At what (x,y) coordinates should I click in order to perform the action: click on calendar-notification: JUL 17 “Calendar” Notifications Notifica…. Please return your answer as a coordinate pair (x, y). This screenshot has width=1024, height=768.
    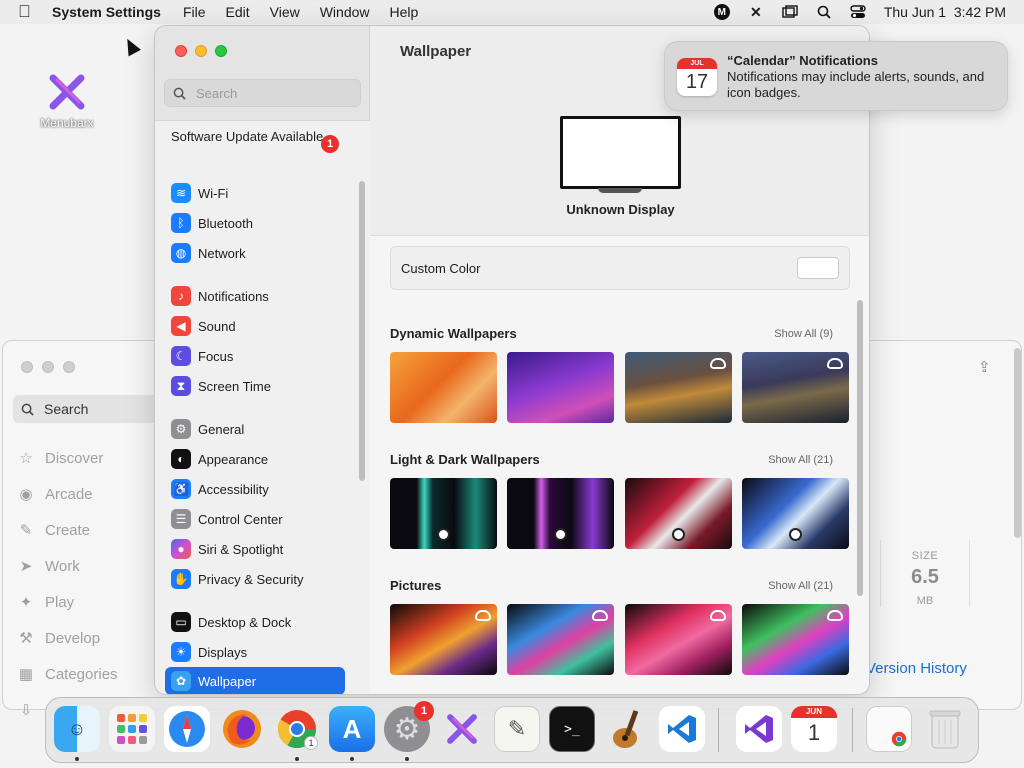
    Looking at the image, I should click on (836, 76).